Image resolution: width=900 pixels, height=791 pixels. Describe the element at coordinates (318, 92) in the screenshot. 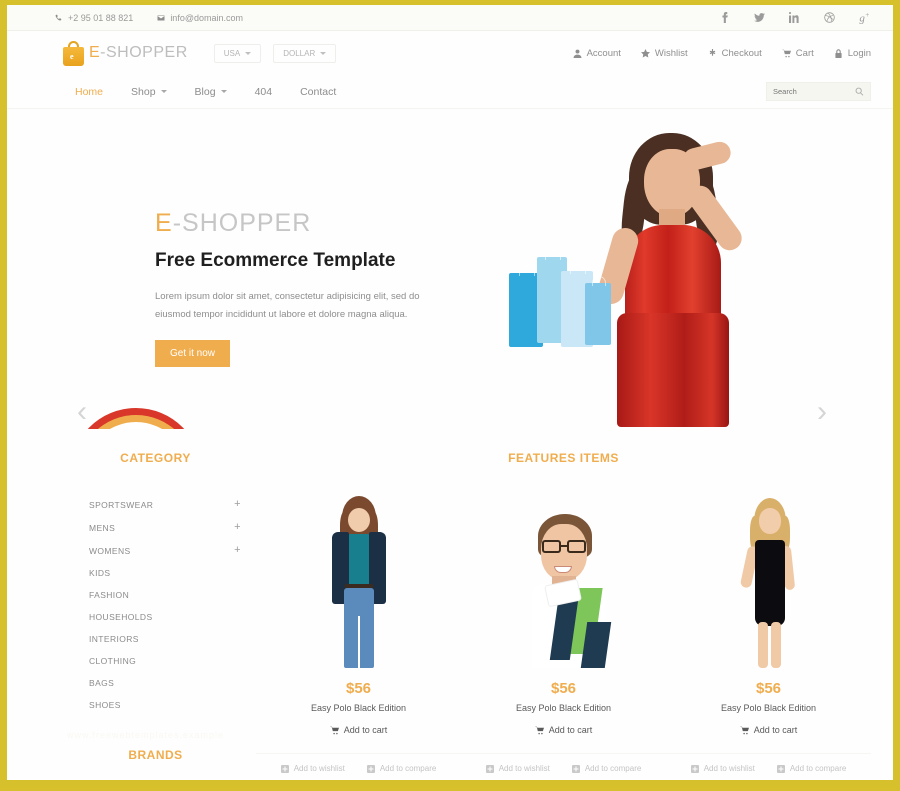

I see `nav-item-contact: Contact` at that location.